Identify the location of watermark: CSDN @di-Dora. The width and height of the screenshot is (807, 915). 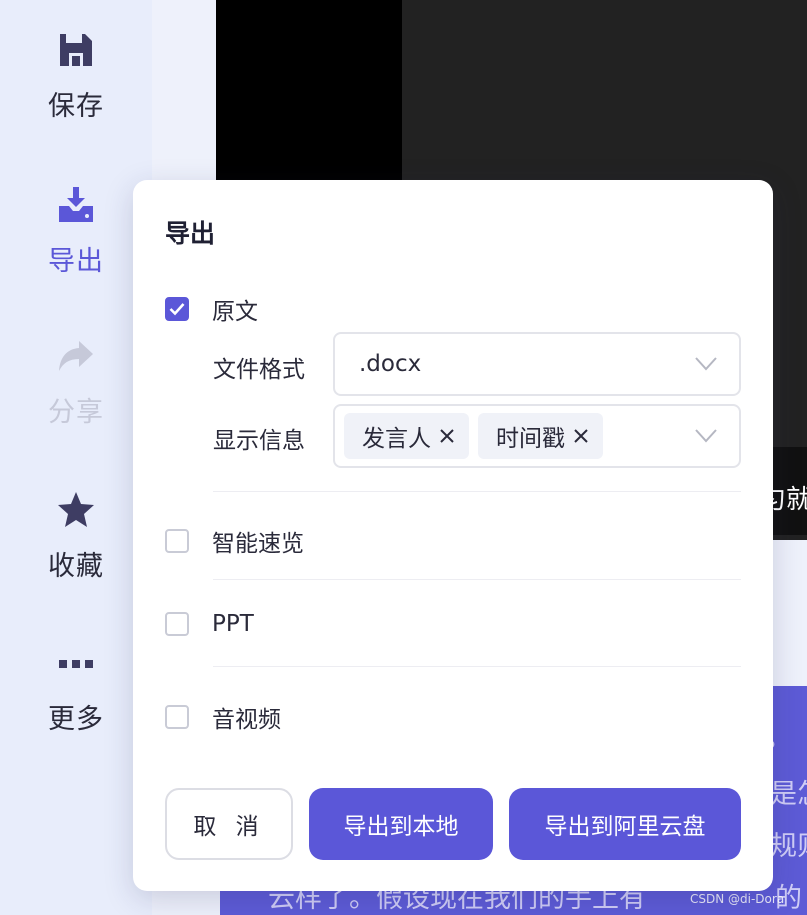
(737, 899).